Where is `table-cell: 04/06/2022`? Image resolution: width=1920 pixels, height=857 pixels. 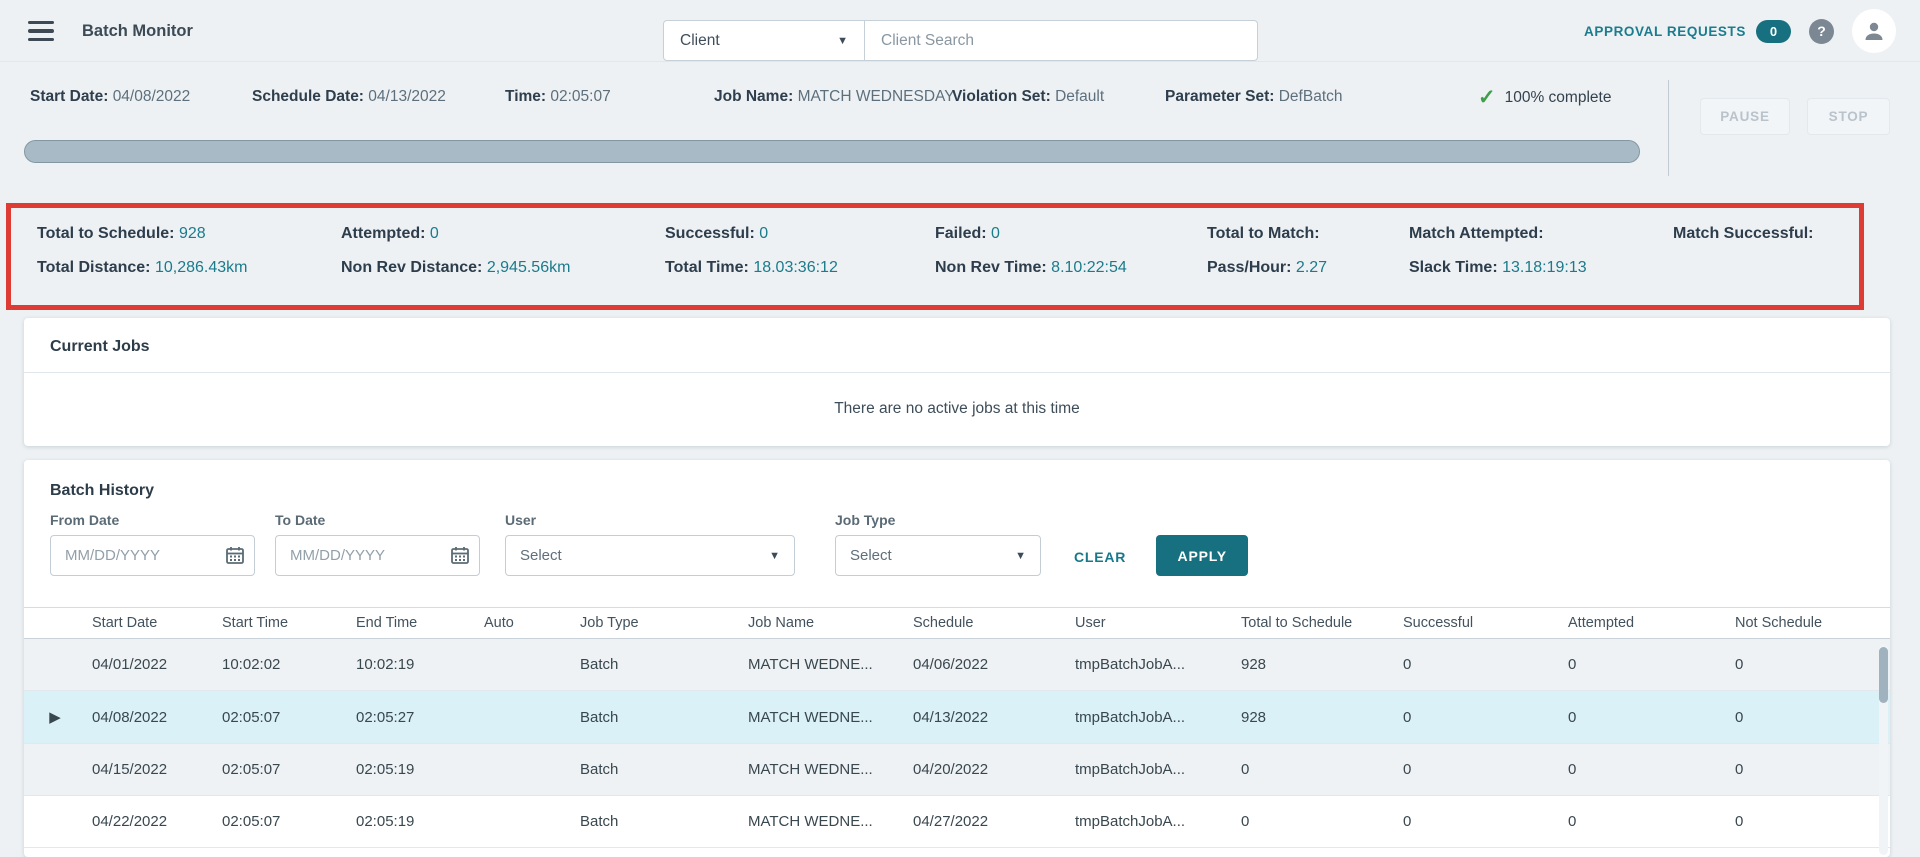
table-cell: 04/06/2022 is located at coordinates (994, 664).